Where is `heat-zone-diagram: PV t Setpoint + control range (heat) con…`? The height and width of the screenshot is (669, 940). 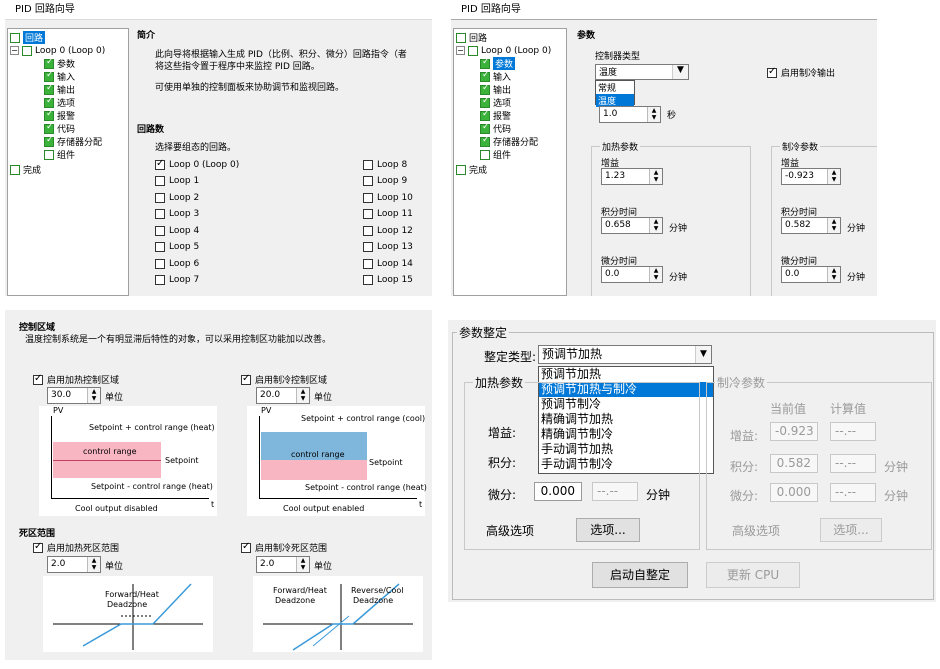
heat-zone-diagram: PV t Setpoint + control range (heat) con… is located at coordinates (128, 461).